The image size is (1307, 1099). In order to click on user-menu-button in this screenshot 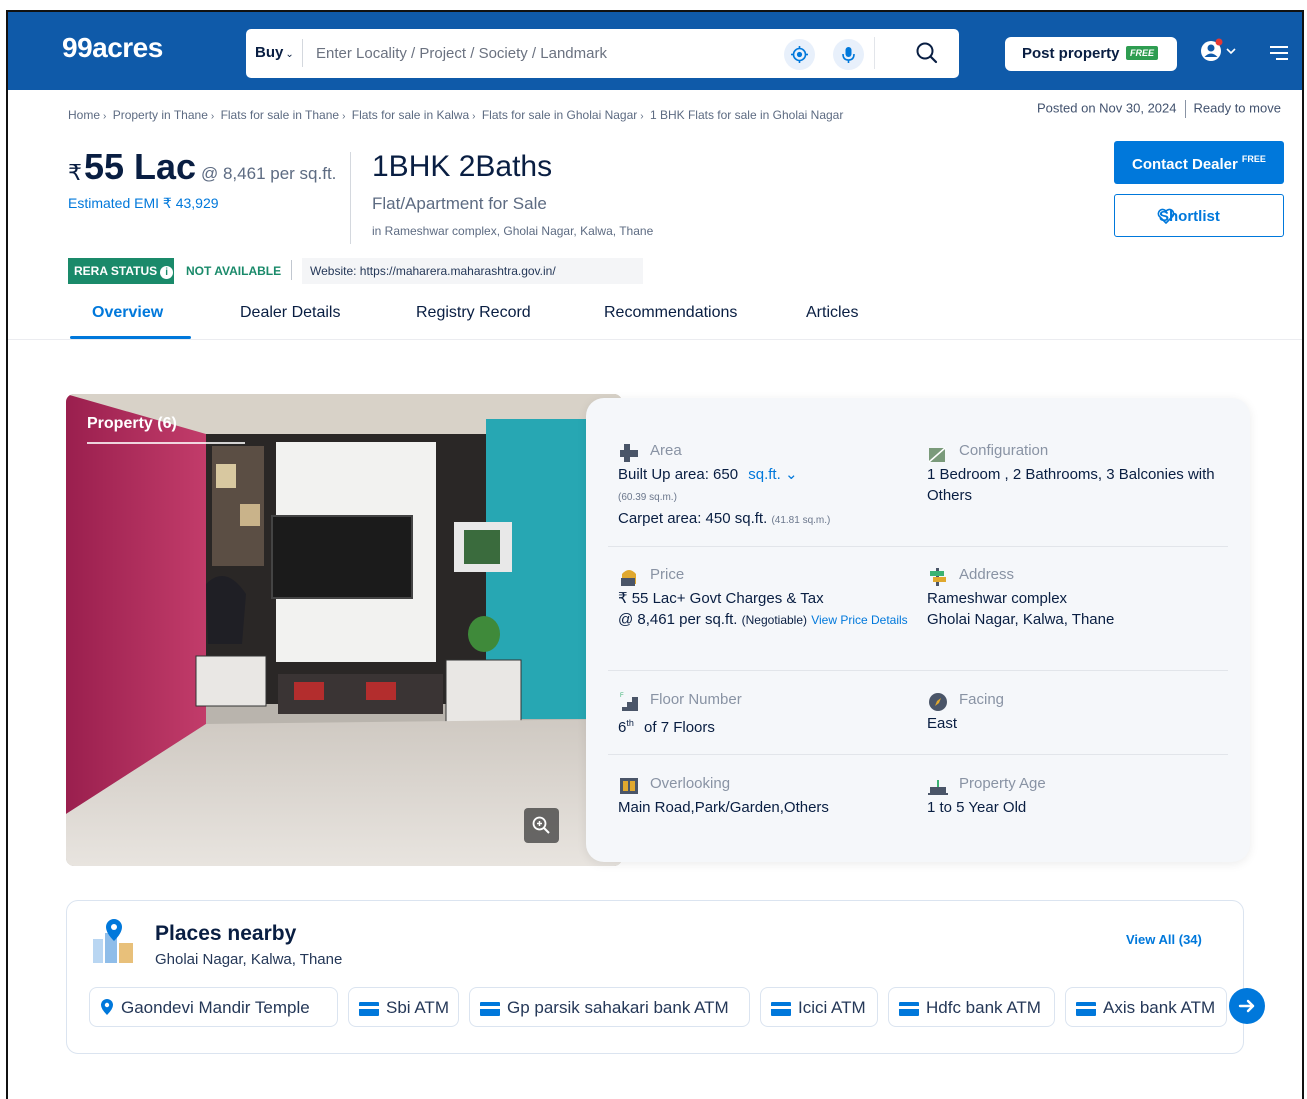, I will do `click(1220, 51)`.